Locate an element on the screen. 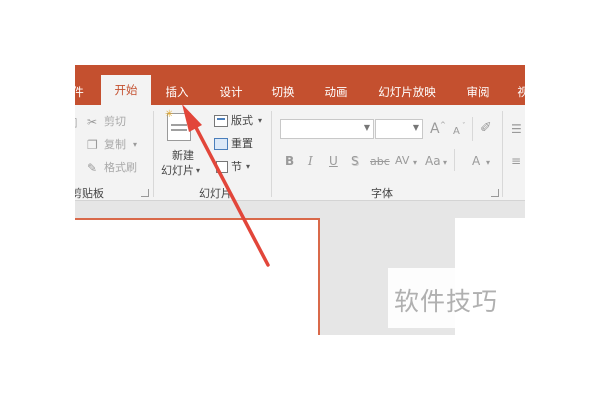 The image size is (600, 400). new-slide-label: 幻灯片 is located at coordinates (177, 171).